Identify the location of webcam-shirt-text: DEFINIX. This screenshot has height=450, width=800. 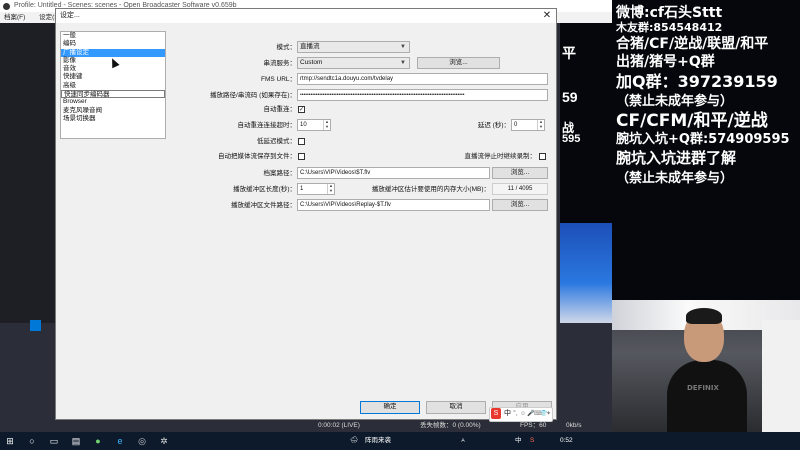
(703, 388).